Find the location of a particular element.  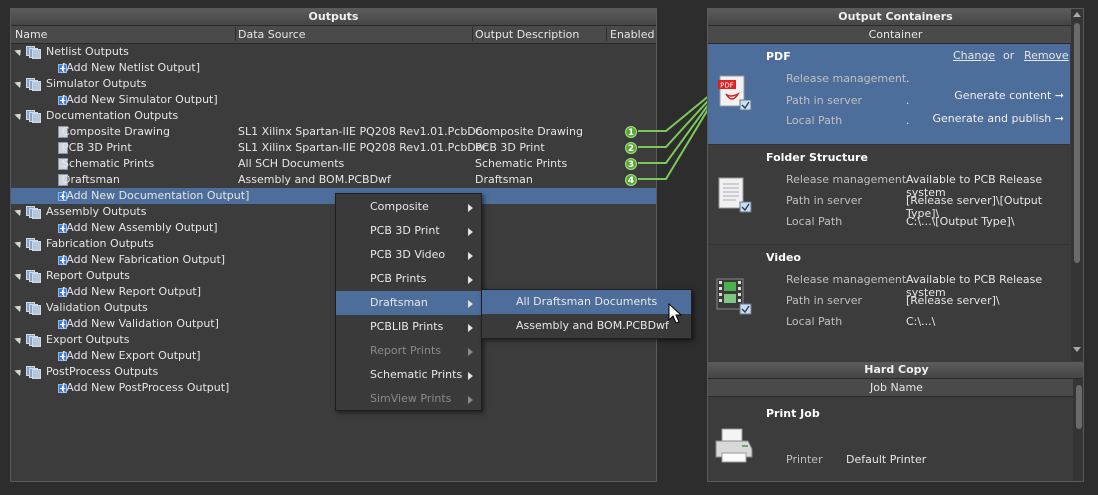

menu-item-label: SimView Prints is located at coordinates (411, 398).